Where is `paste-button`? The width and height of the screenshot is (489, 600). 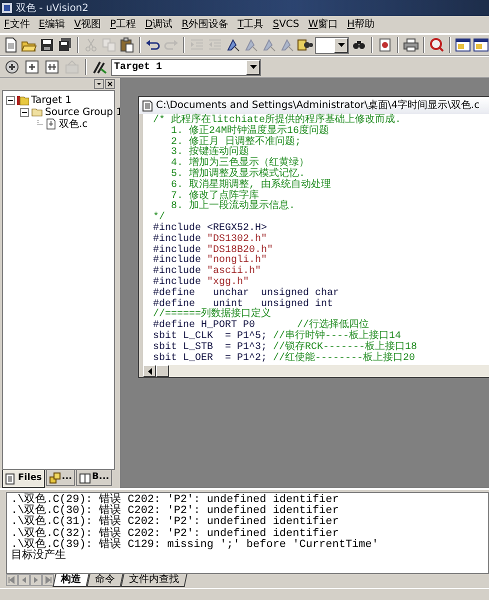
paste-button is located at coordinates (127, 45).